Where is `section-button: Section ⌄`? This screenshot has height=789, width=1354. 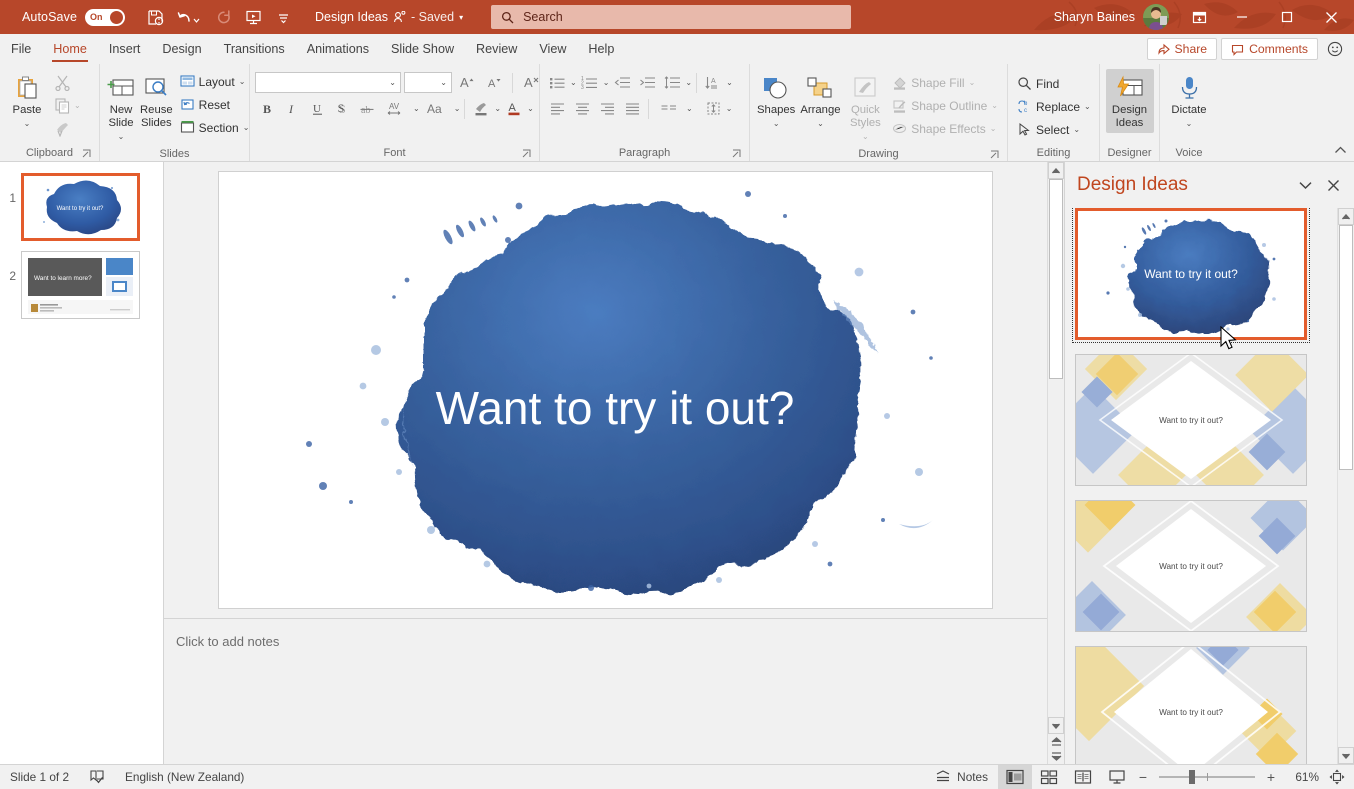 section-button: Section ⌄ is located at coordinates (215, 127).